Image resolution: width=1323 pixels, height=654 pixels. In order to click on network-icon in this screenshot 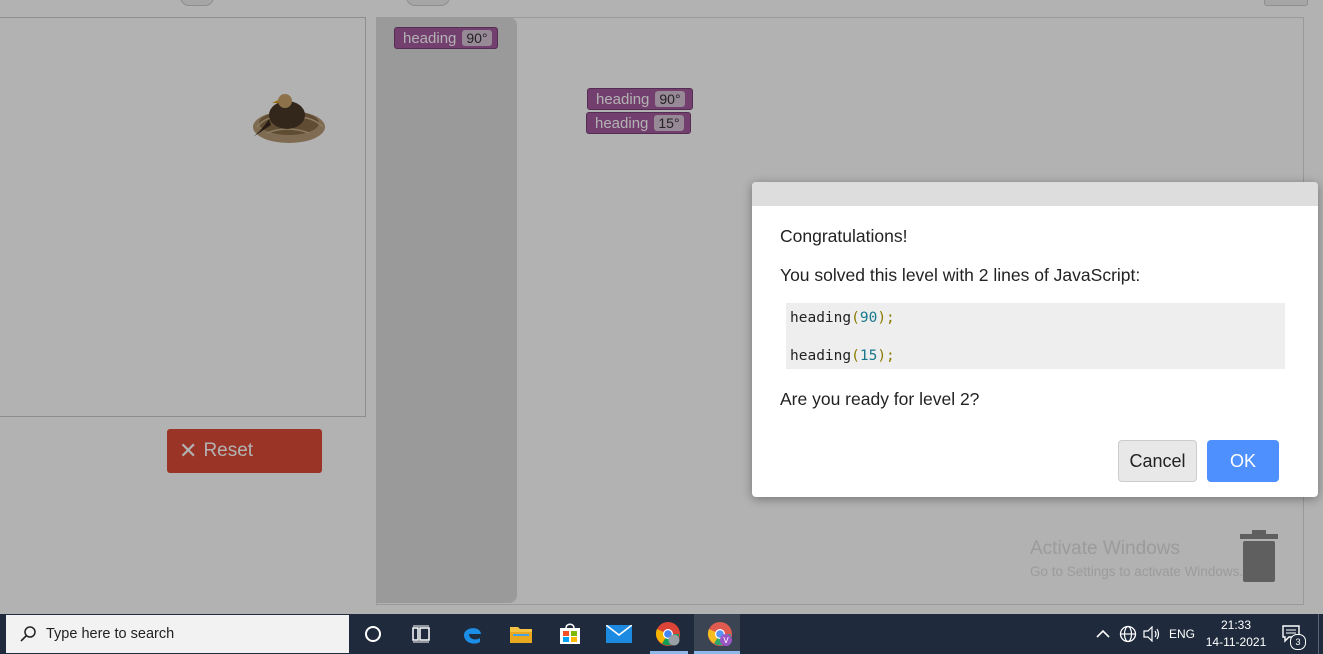, I will do `click(1128, 634)`.